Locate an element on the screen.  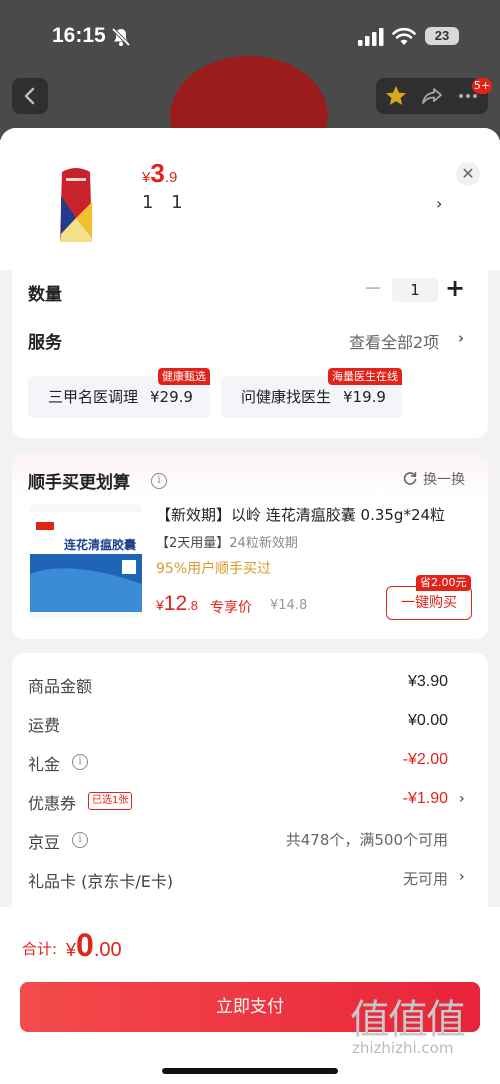
refresh-button: 换一换 is located at coordinates (444, 479).